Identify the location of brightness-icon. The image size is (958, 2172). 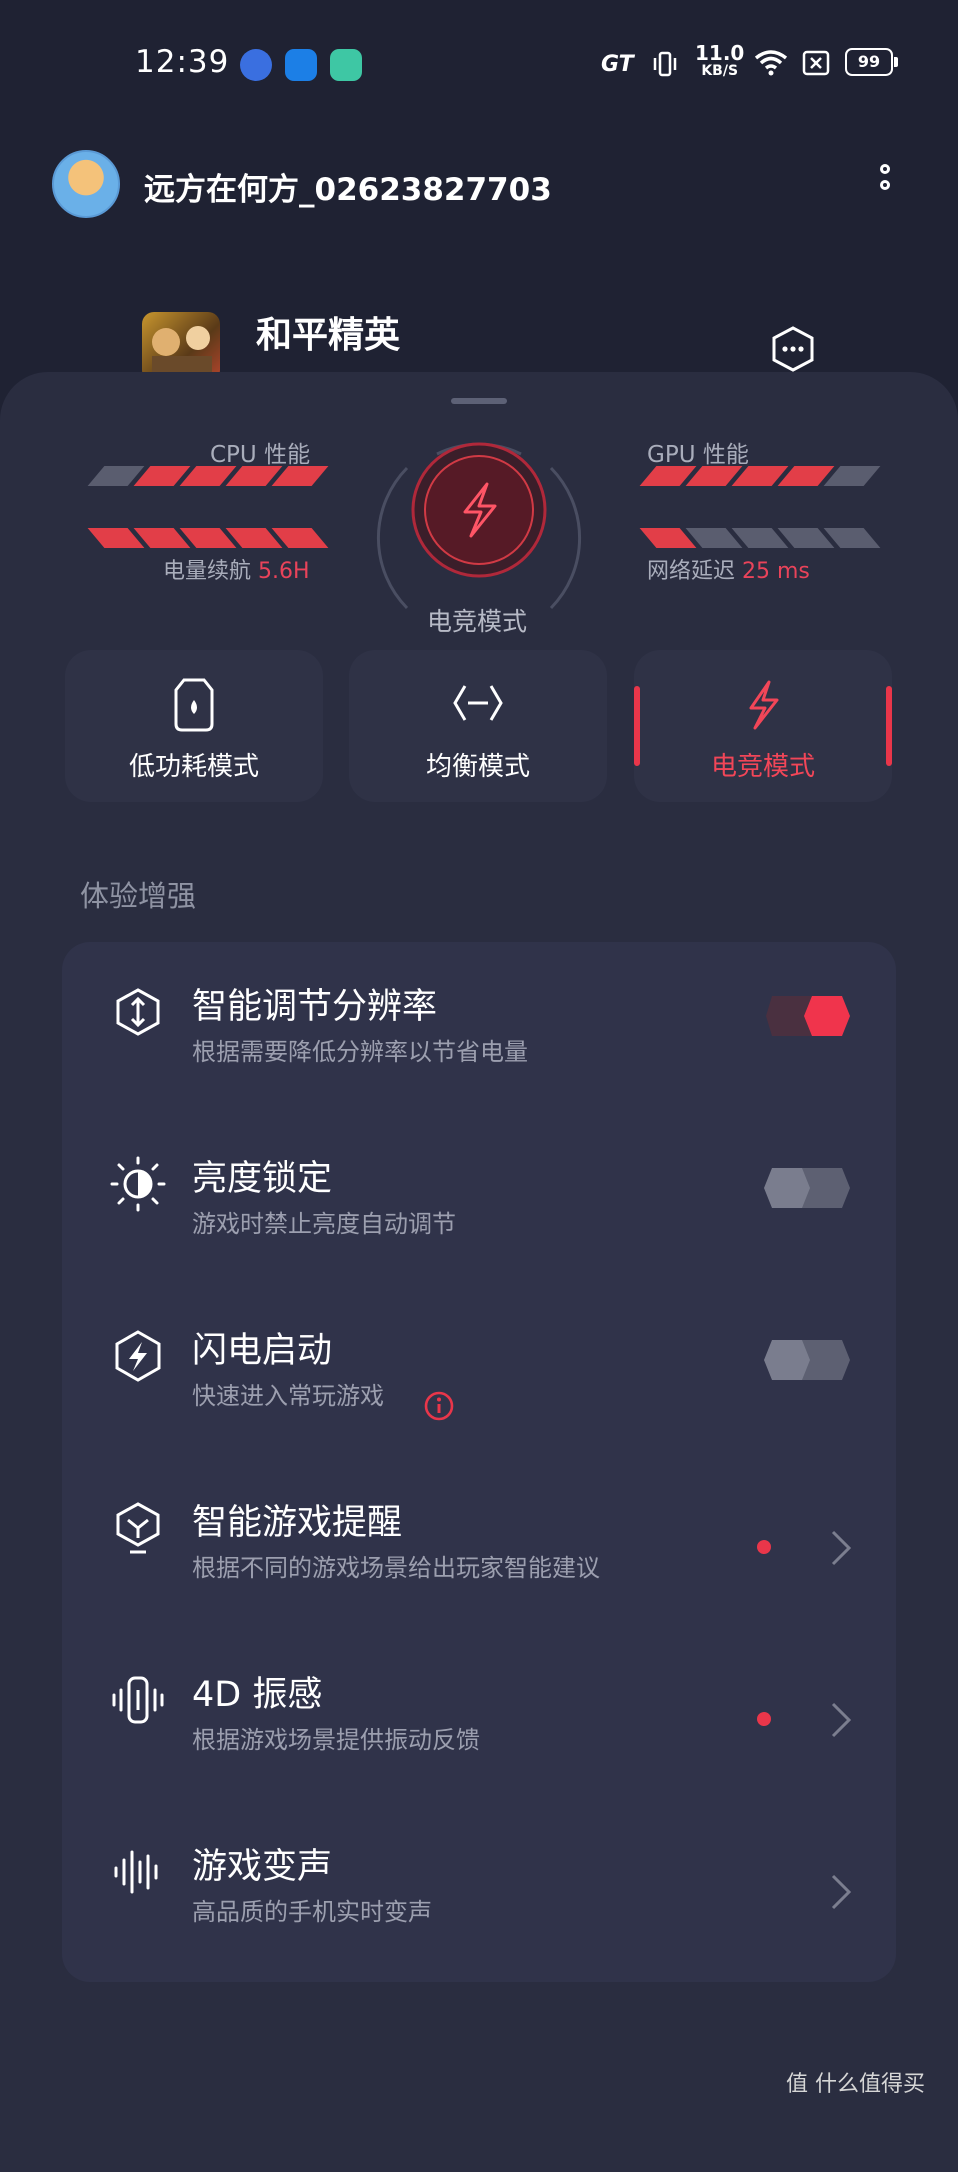
(138, 1184).